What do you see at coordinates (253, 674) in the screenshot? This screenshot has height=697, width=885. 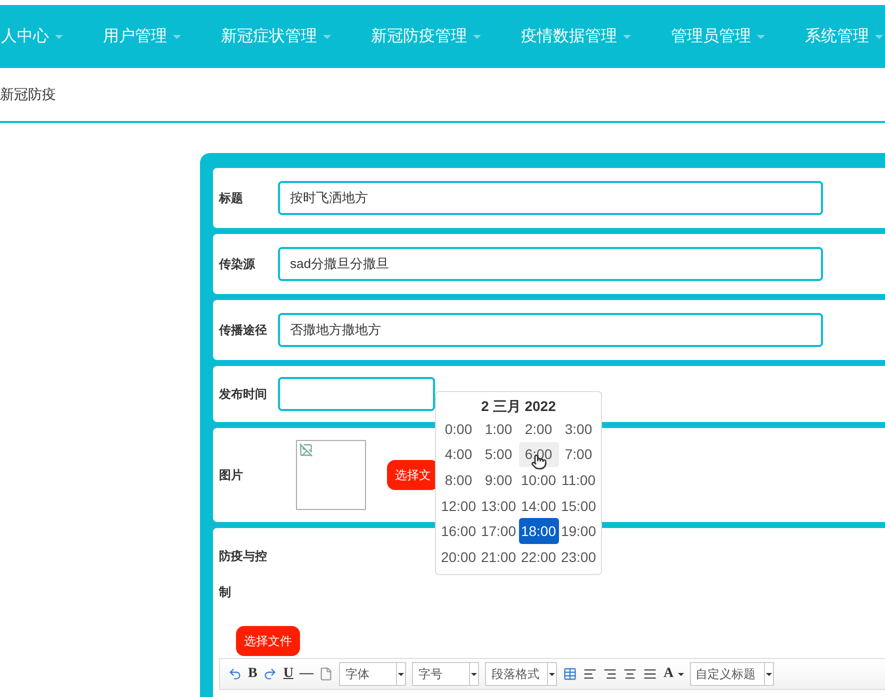 I see `toolbar-text-button: B` at bounding box center [253, 674].